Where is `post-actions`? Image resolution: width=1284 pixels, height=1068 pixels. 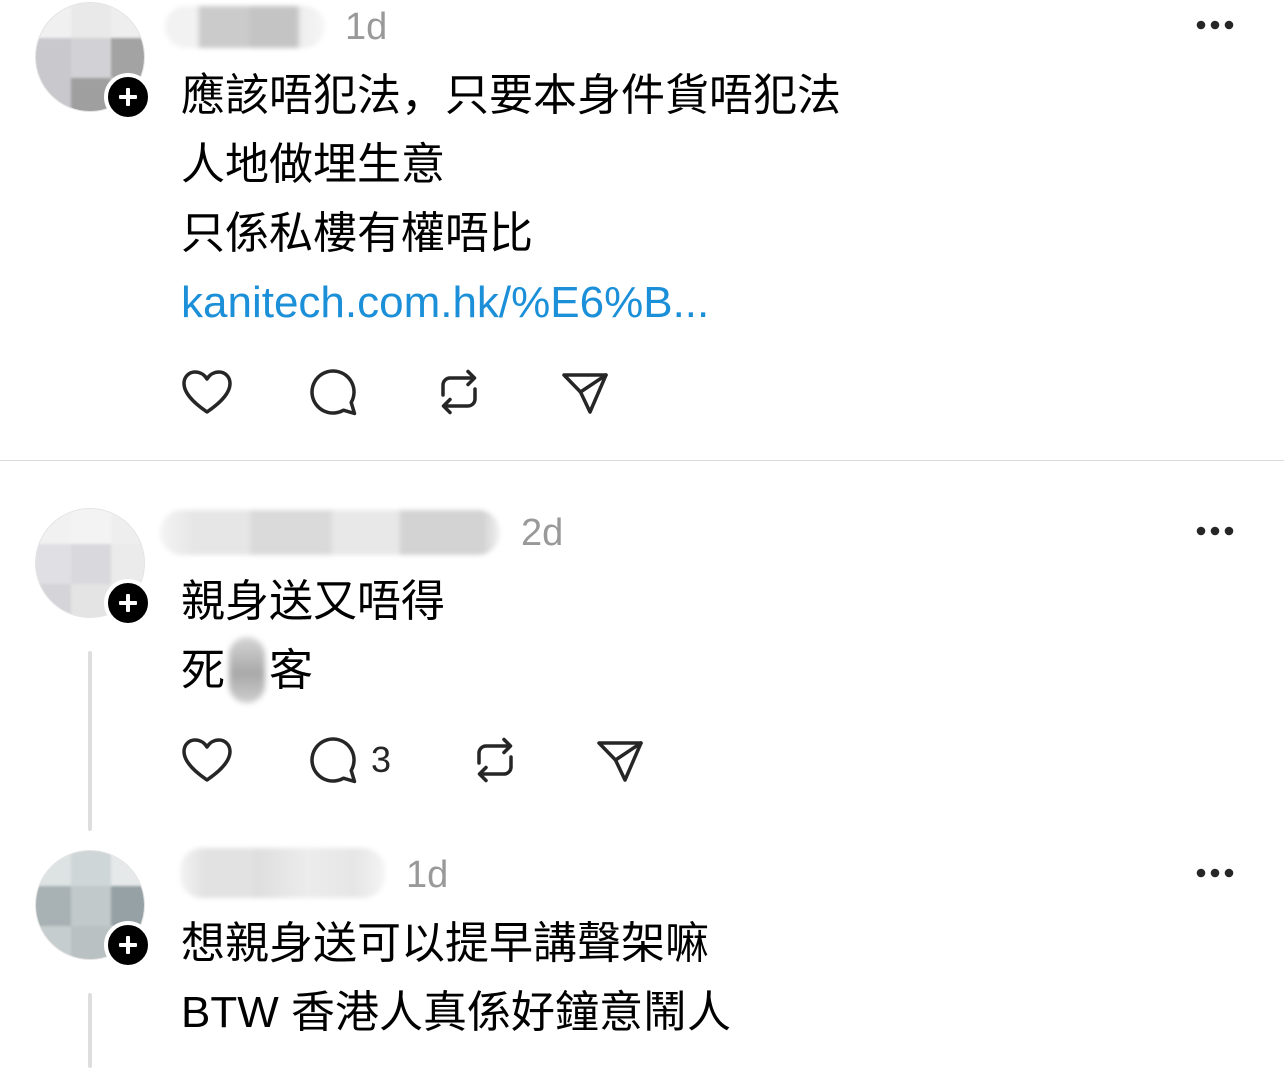 post-actions is located at coordinates (642, 392).